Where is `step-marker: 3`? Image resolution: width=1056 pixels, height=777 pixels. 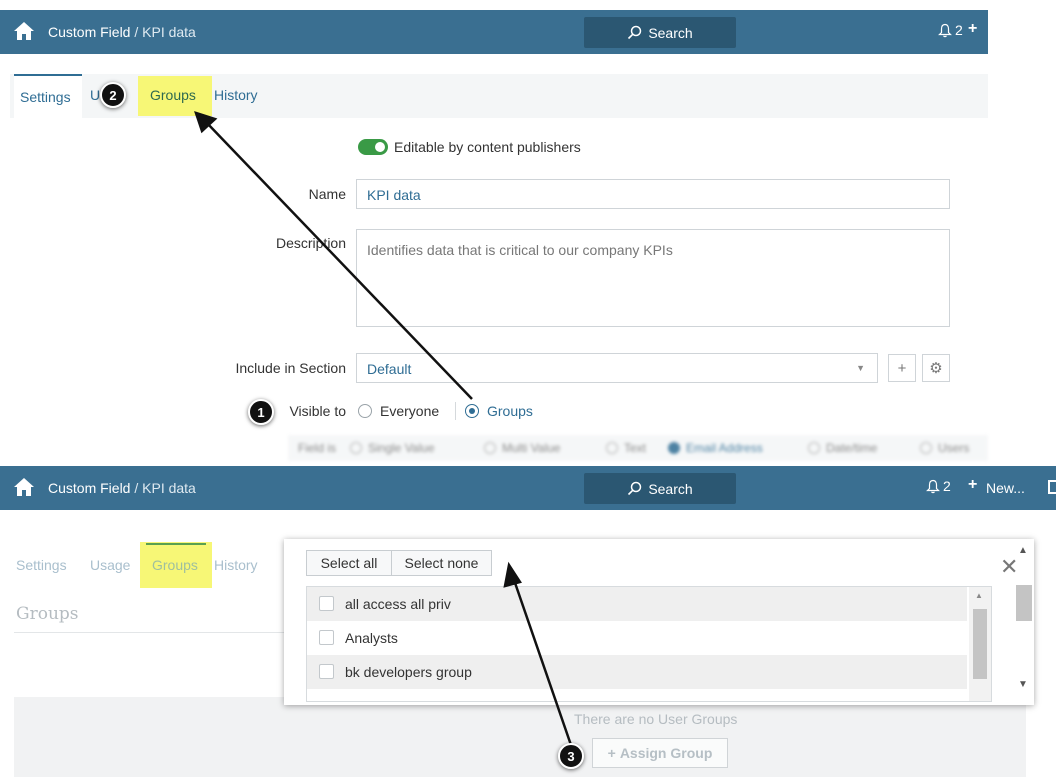
step-marker: 3 is located at coordinates (571, 756).